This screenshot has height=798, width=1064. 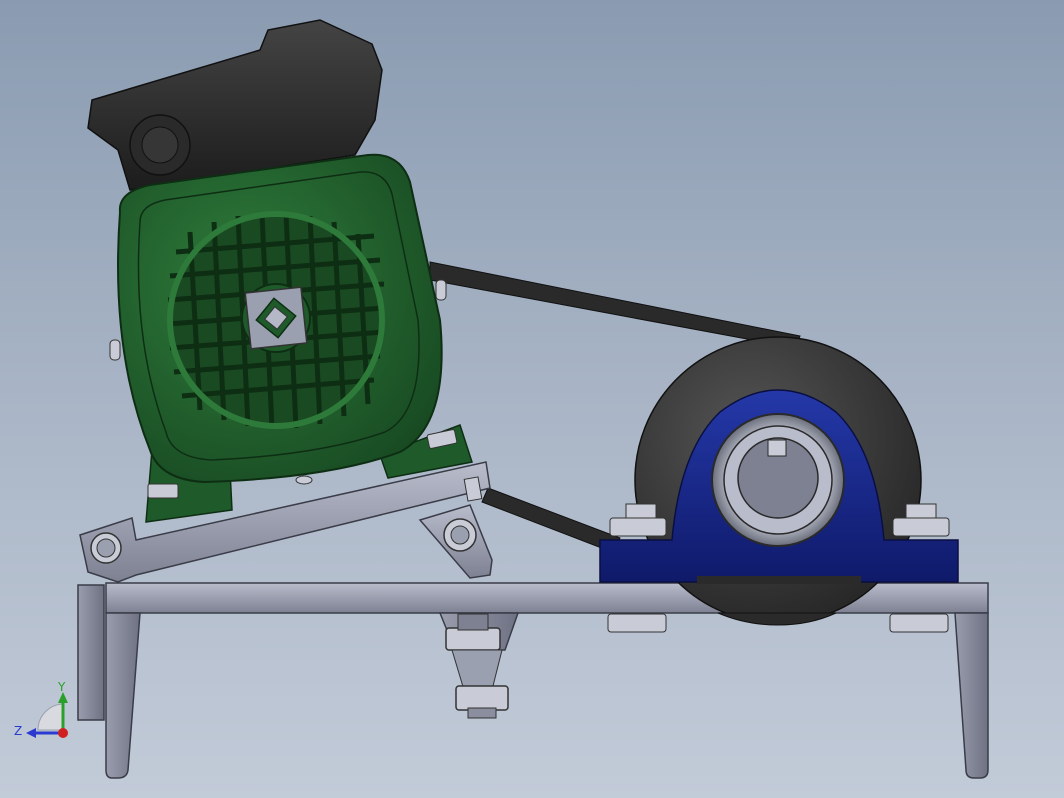 I want to click on shaft-keyway, so click(x=777, y=448).